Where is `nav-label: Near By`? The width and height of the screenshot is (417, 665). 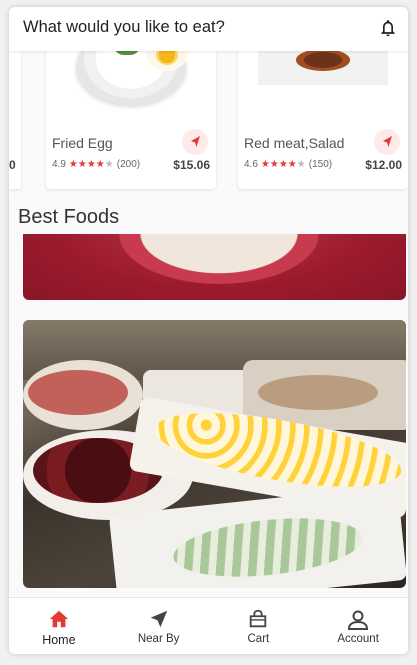
nav-label: Near By is located at coordinates (158, 639).